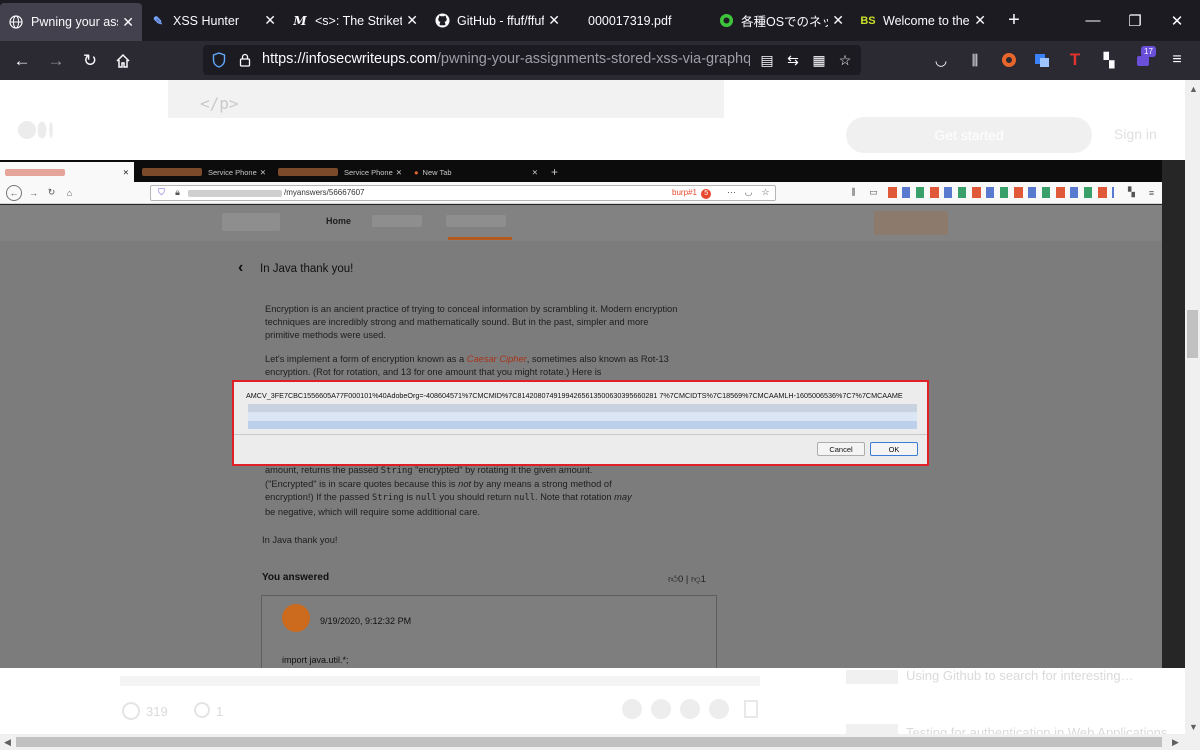 Image resolution: width=1200 pixels, height=750 pixels. I want to click on apps-grid-icon: ▚, so click(1109, 60).